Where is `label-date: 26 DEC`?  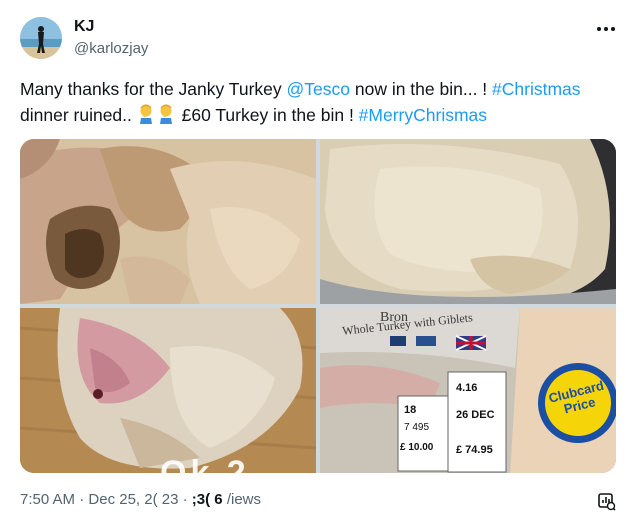 label-date: 26 DEC is located at coordinates (475, 415).